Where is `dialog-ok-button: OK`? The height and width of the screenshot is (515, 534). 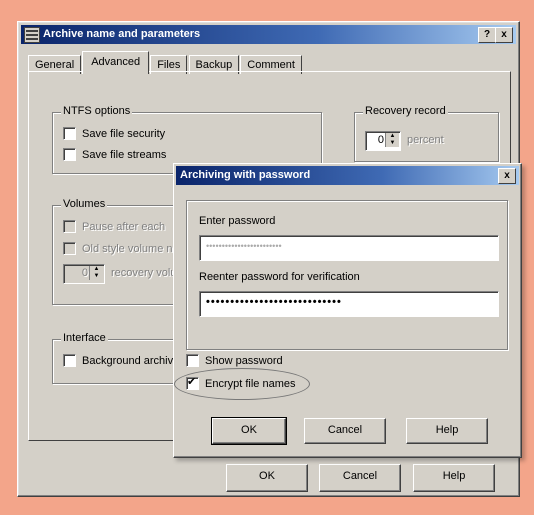
dialog-ok-button: OK is located at coordinates (249, 431).